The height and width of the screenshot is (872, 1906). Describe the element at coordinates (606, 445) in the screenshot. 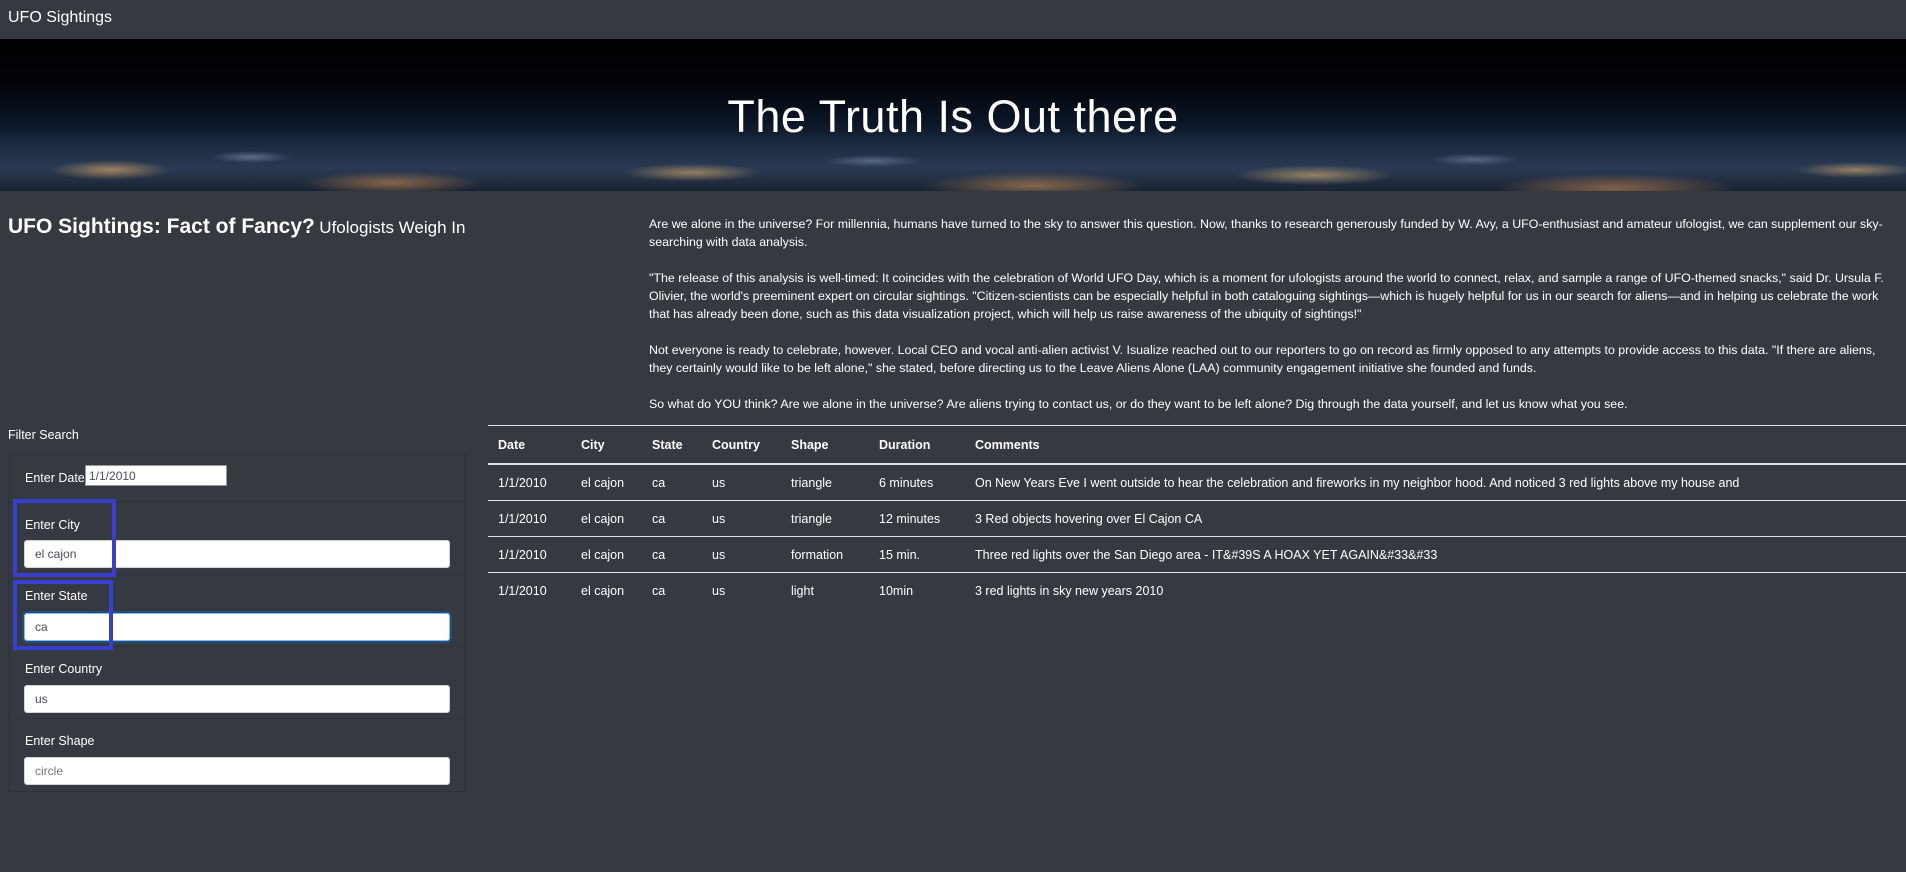

I see `column-header-city: City` at that location.